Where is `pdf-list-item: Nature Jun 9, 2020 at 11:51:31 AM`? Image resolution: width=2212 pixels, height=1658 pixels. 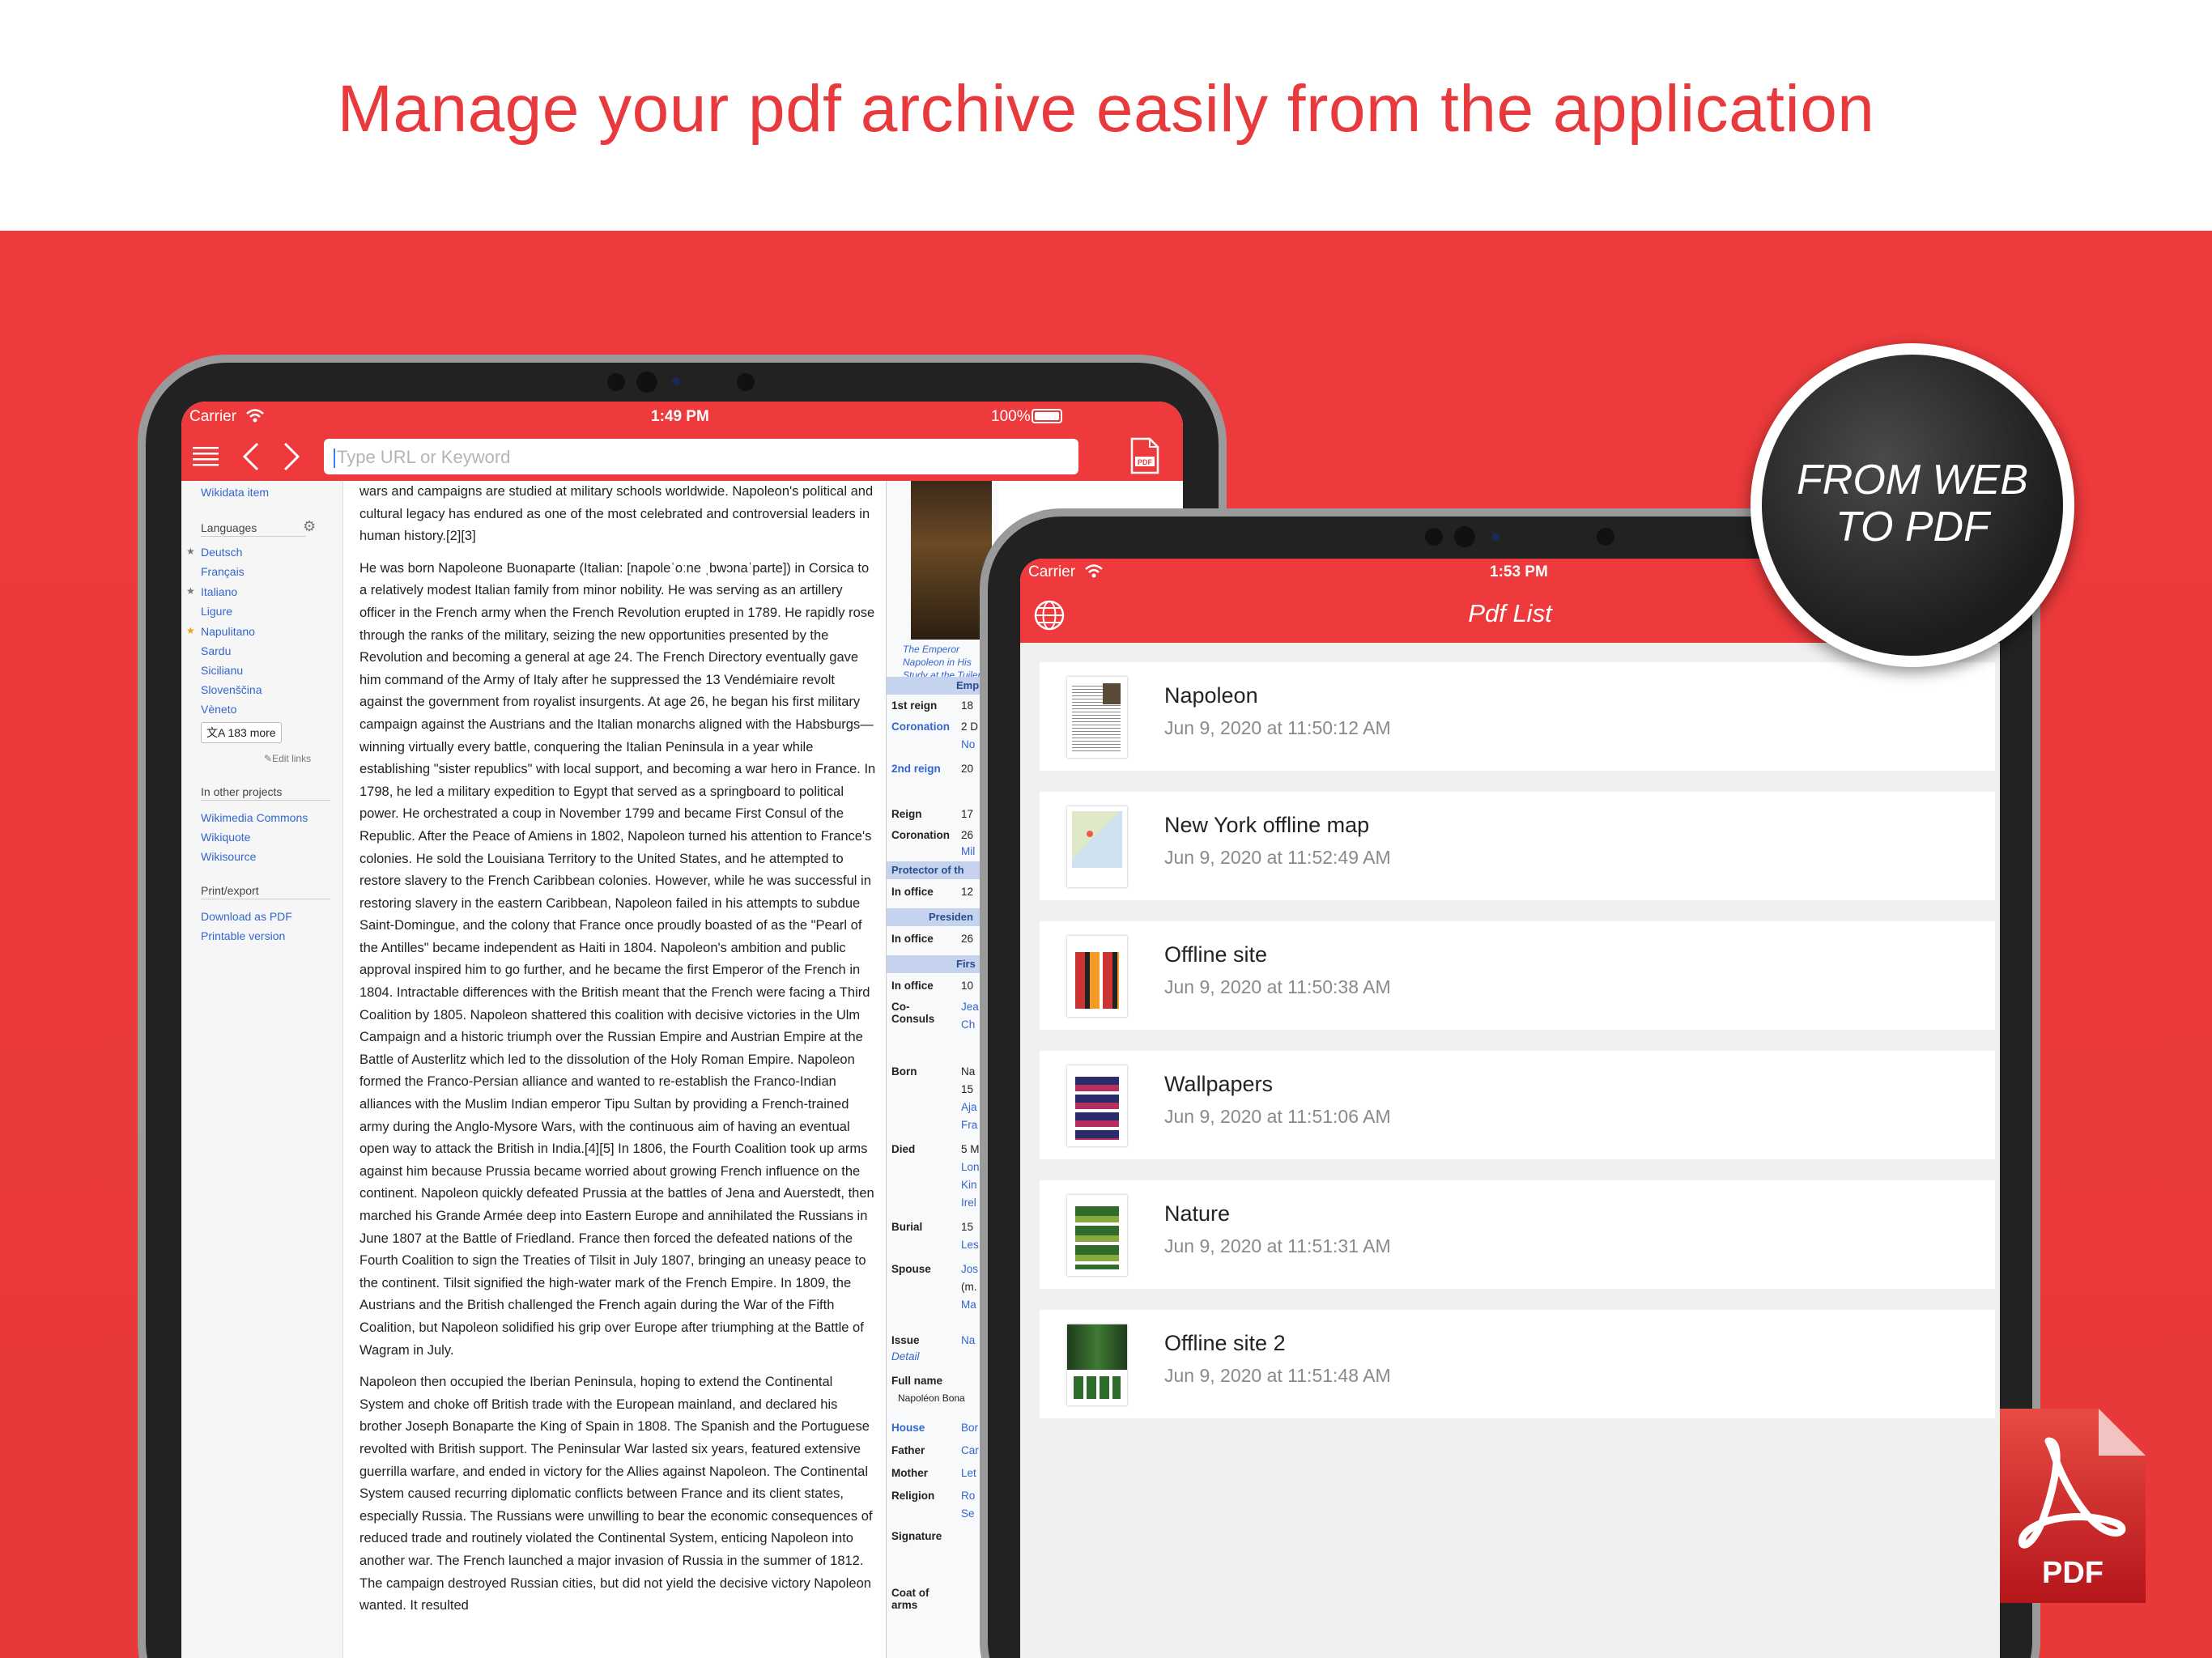 pdf-list-item: Nature Jun 9, 2020 at 11:51:31 AM is located at coordinates (1518, 1234).